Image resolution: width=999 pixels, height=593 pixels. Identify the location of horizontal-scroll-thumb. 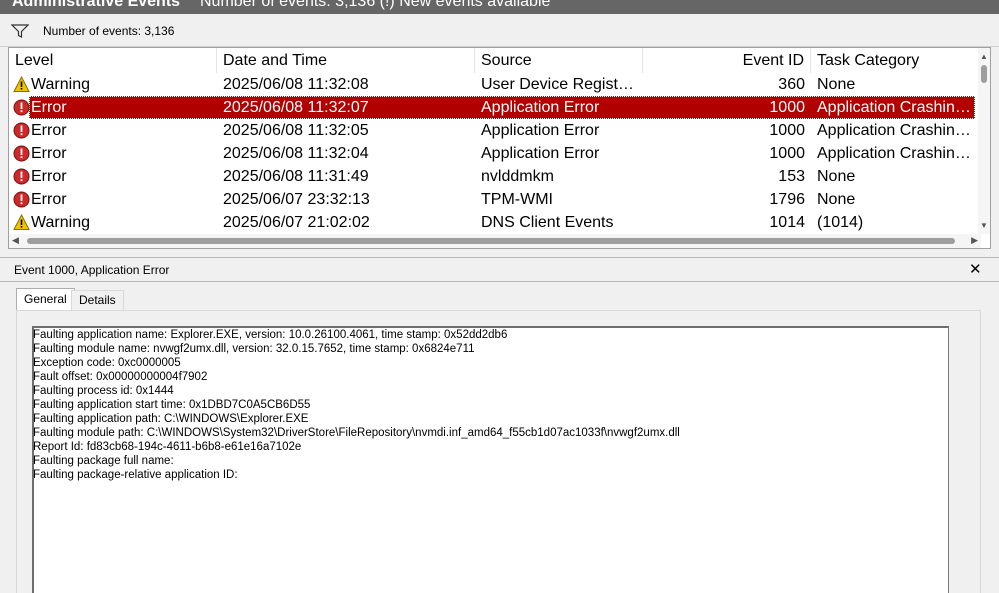
(491, 241).